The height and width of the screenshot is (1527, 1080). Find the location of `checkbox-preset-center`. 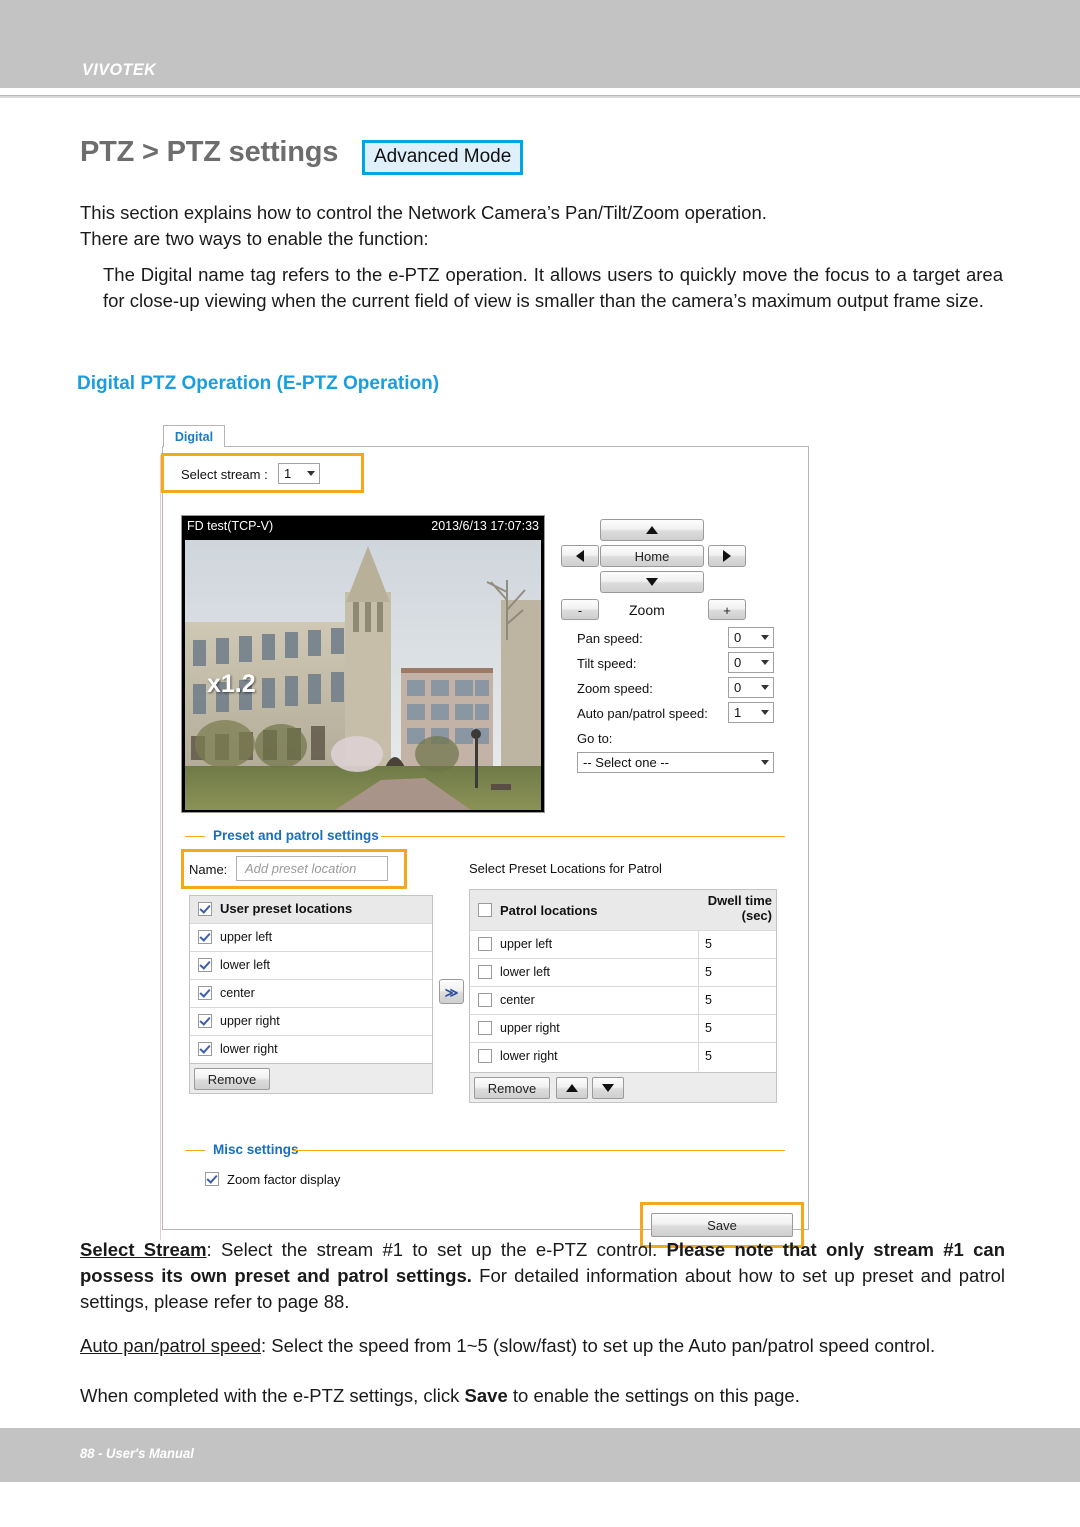

checkbox-preset-center is located at coordinates (205, 993).